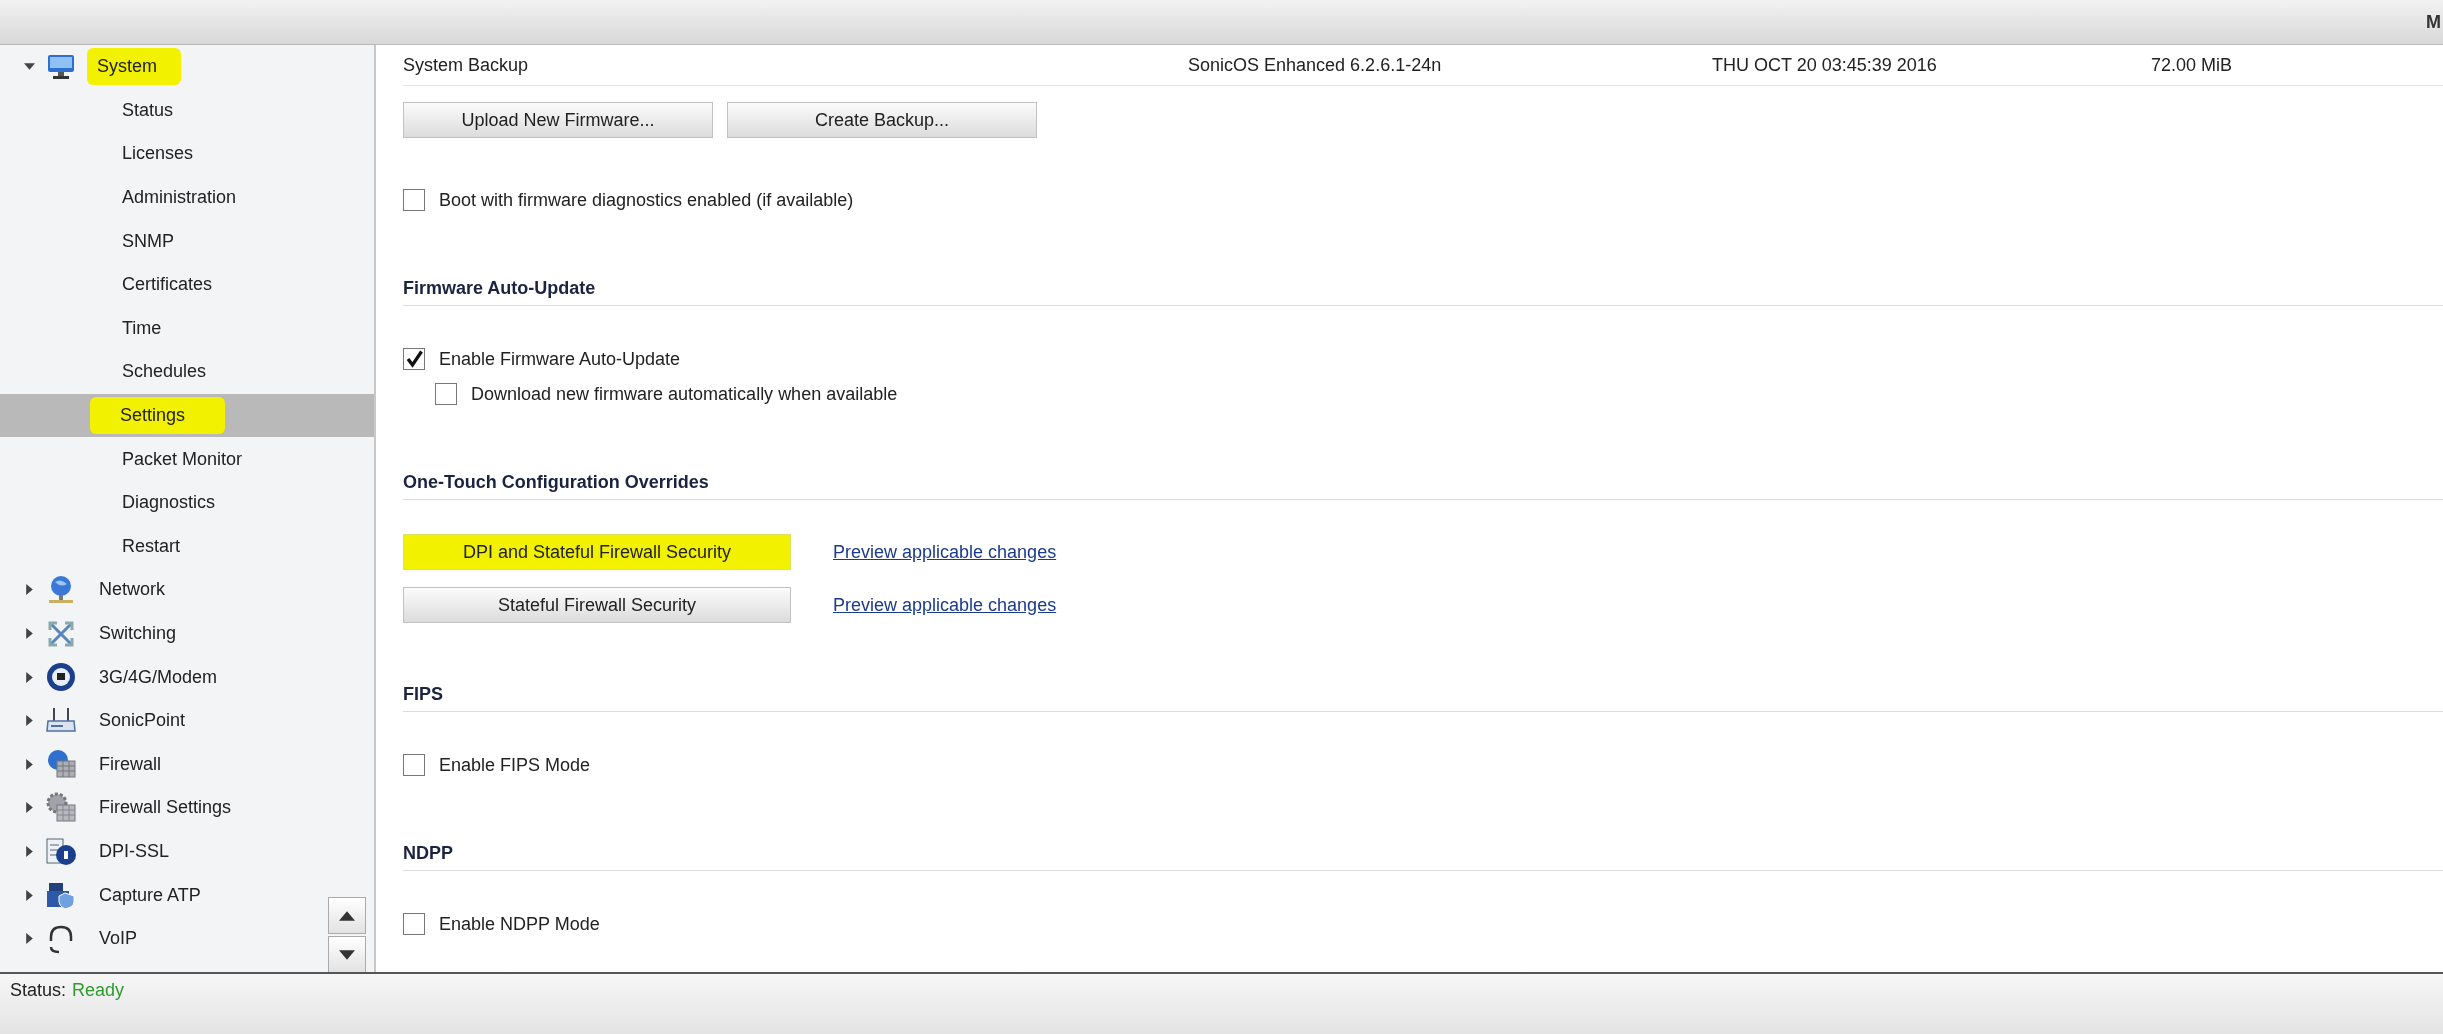  I want to click on nav-label: Network, so click(132, 590).